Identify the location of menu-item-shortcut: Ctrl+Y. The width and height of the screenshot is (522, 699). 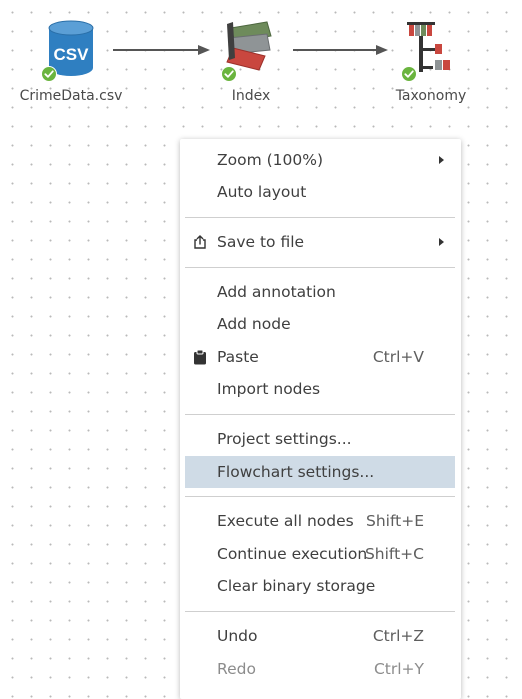
(398, 669).